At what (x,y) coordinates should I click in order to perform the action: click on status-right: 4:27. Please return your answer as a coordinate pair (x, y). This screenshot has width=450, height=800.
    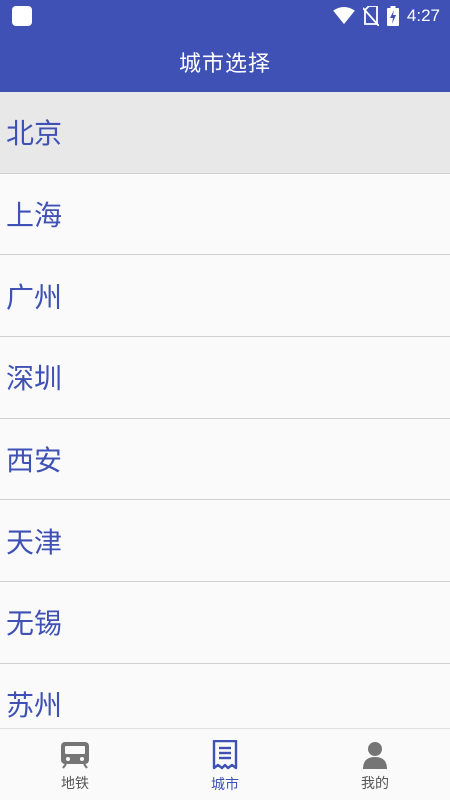
    Looking at the image, I should click on (386, 16).